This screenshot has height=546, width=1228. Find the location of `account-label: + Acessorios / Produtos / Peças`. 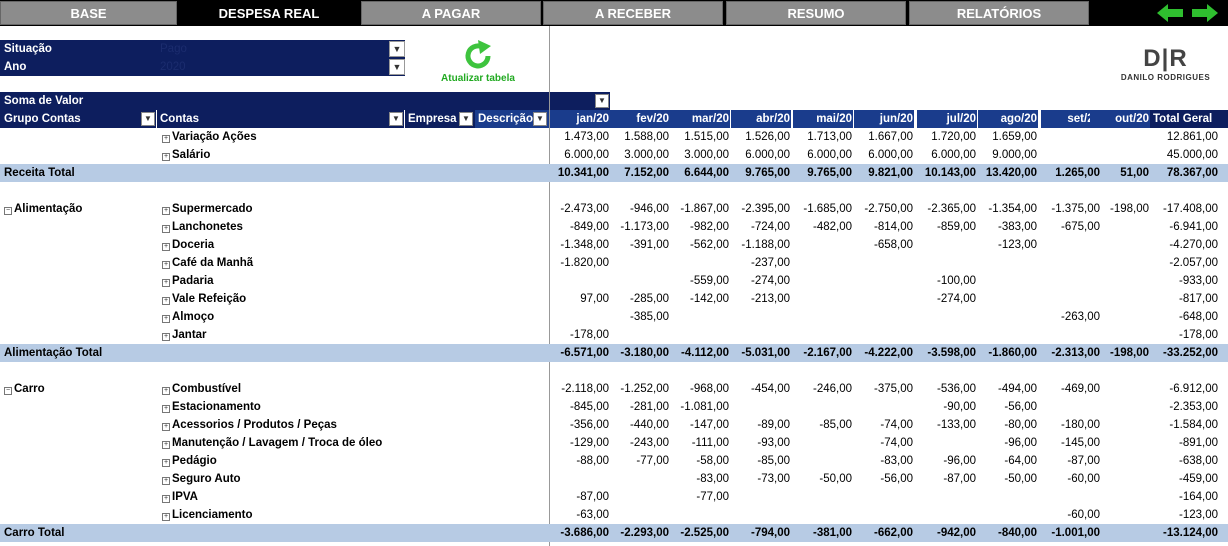

account-label: + Acessorios / Produtos / Peças is located at coordinates (249, 425).